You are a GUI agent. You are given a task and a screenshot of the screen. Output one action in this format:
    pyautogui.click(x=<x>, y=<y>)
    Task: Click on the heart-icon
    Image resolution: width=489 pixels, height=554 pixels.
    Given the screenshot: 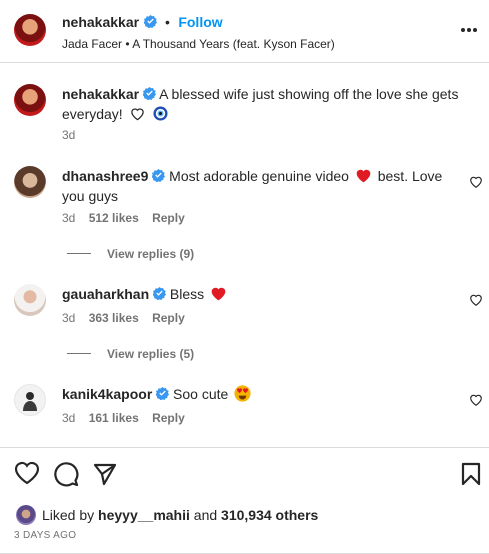 What is the action you would take?
    pyautogui.click(x=27, y=473)
    